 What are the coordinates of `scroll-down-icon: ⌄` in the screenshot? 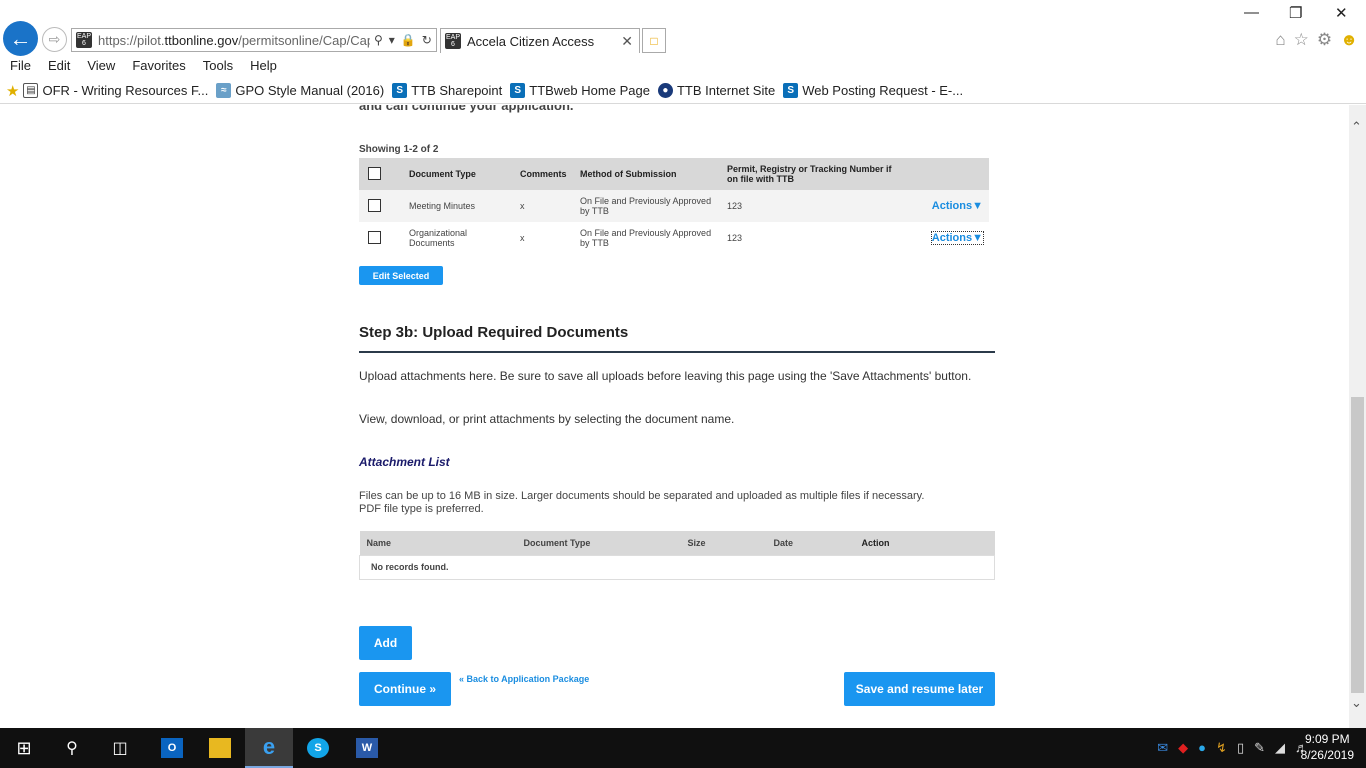 It's located at (1356, 703).